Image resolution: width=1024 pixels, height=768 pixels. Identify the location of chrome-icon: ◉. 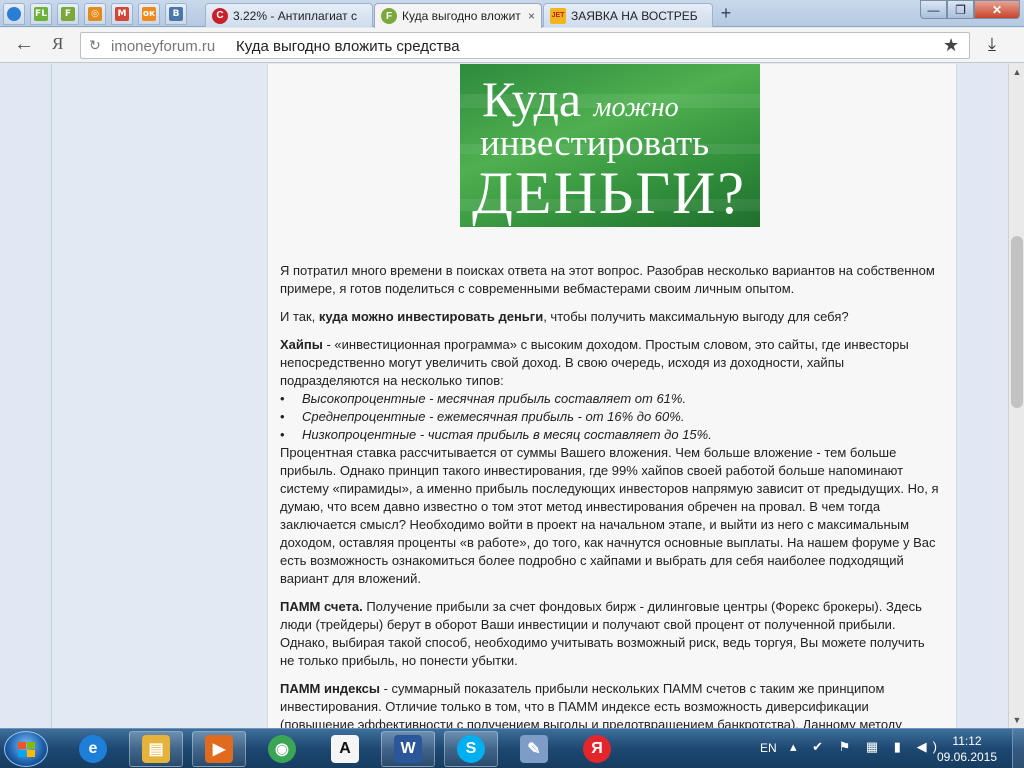
(282, 749).